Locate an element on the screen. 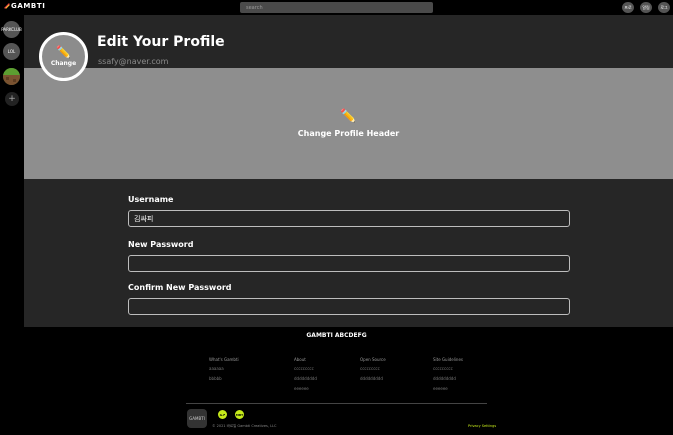 The image size is (673, 435). change-avatar-button: ✏️ Change is located at coordinates (63, 56).